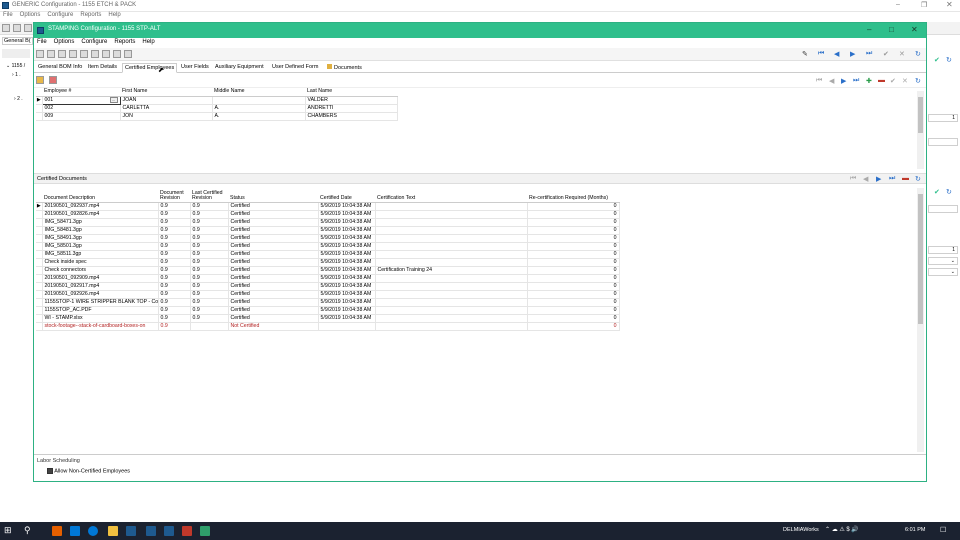 Image resolution: width=960 pixels, height=540 pixels. Describe the element at coordinates (949, 60) in the screenshot. I see `bg-refresh-icon: ↻` at that location.